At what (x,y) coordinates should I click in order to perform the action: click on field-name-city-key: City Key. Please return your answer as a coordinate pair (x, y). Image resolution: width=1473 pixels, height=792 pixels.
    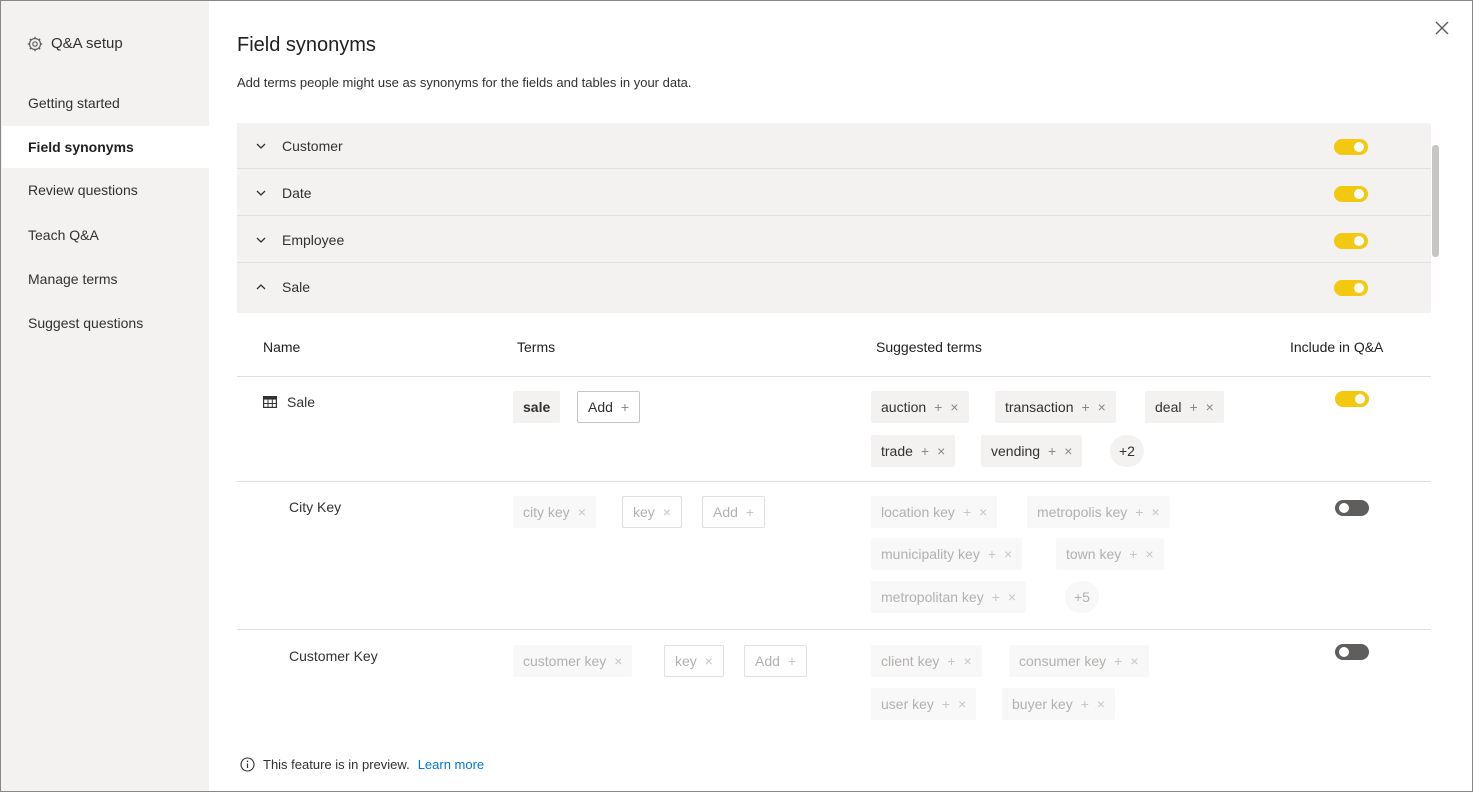
    Looking at the image, I should click on (315, 507).